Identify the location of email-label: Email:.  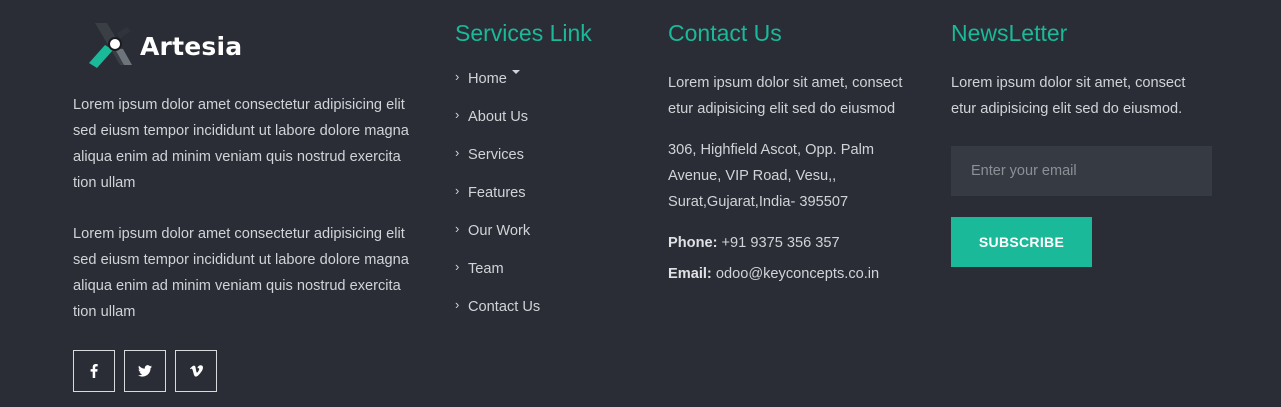
(690, 274).